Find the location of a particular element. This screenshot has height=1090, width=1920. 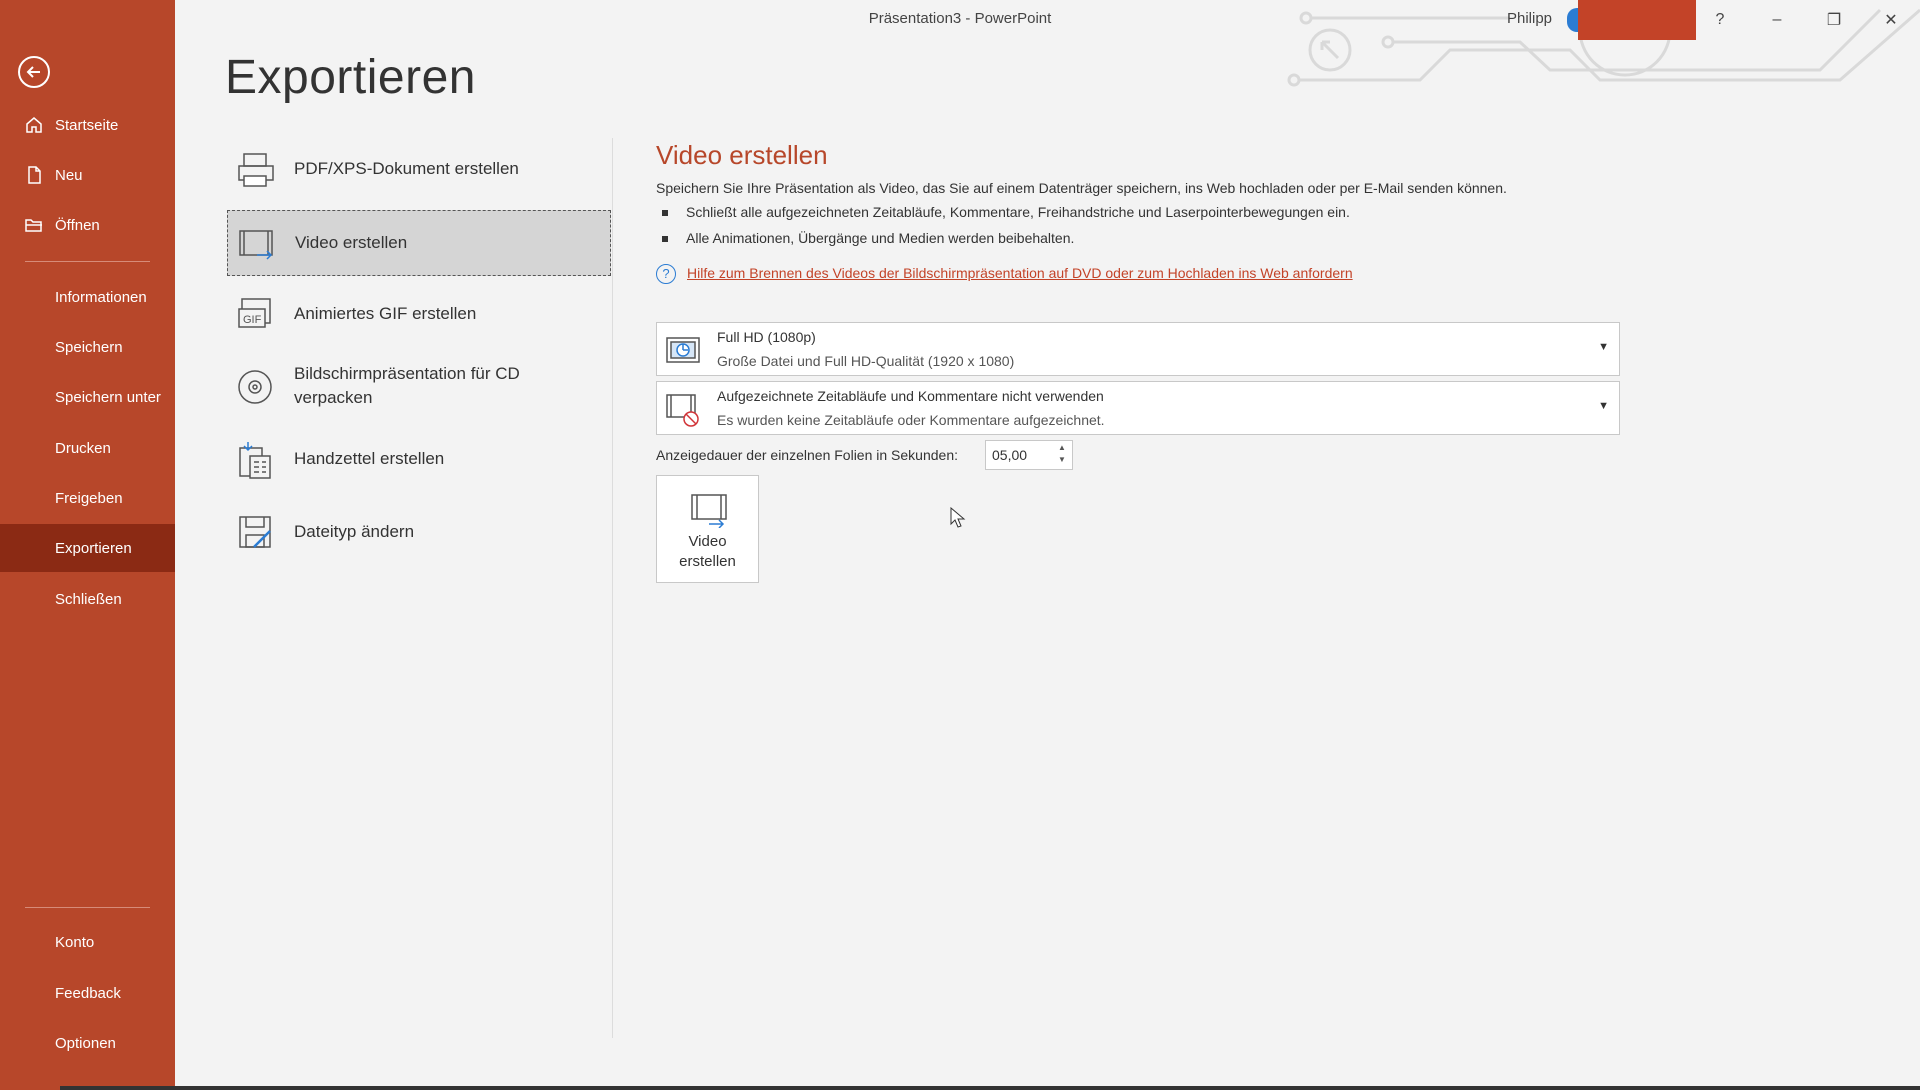

sidebar-item-label: Exportieren is located at coordinates (93, 548).